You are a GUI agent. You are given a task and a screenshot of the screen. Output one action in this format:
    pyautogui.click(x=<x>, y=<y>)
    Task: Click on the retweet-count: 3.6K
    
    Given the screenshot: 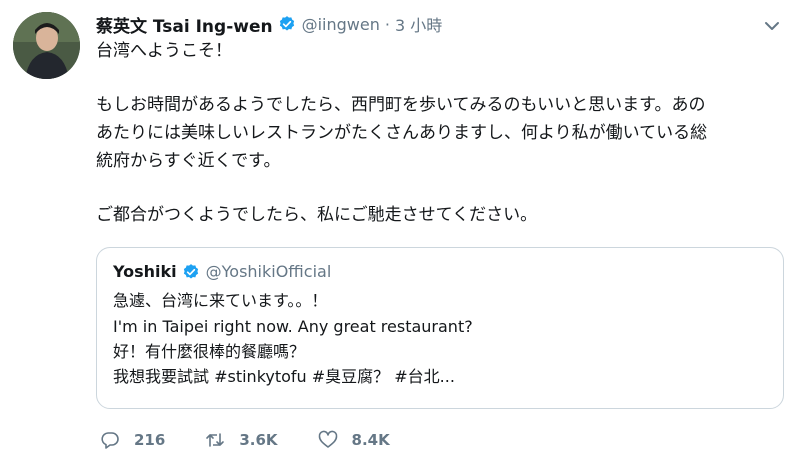 What is the action you would take?
    pyautogui.click(x=258, y=440)
    